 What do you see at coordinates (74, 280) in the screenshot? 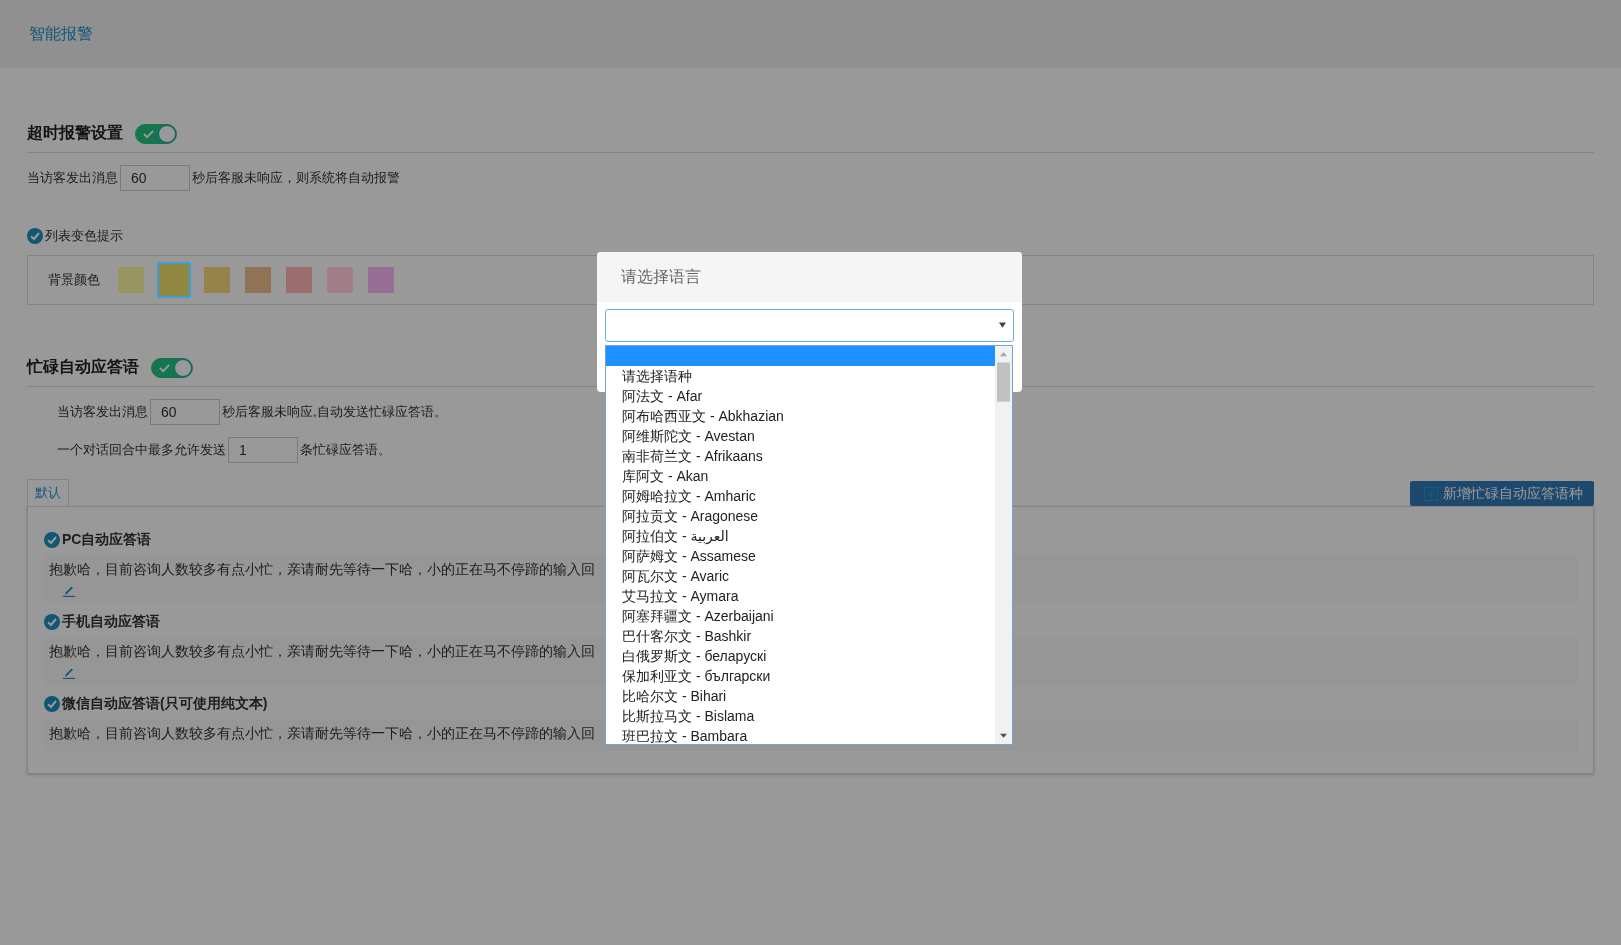
I see `label-text: 背景颜色` at bounding box center [74, 280].